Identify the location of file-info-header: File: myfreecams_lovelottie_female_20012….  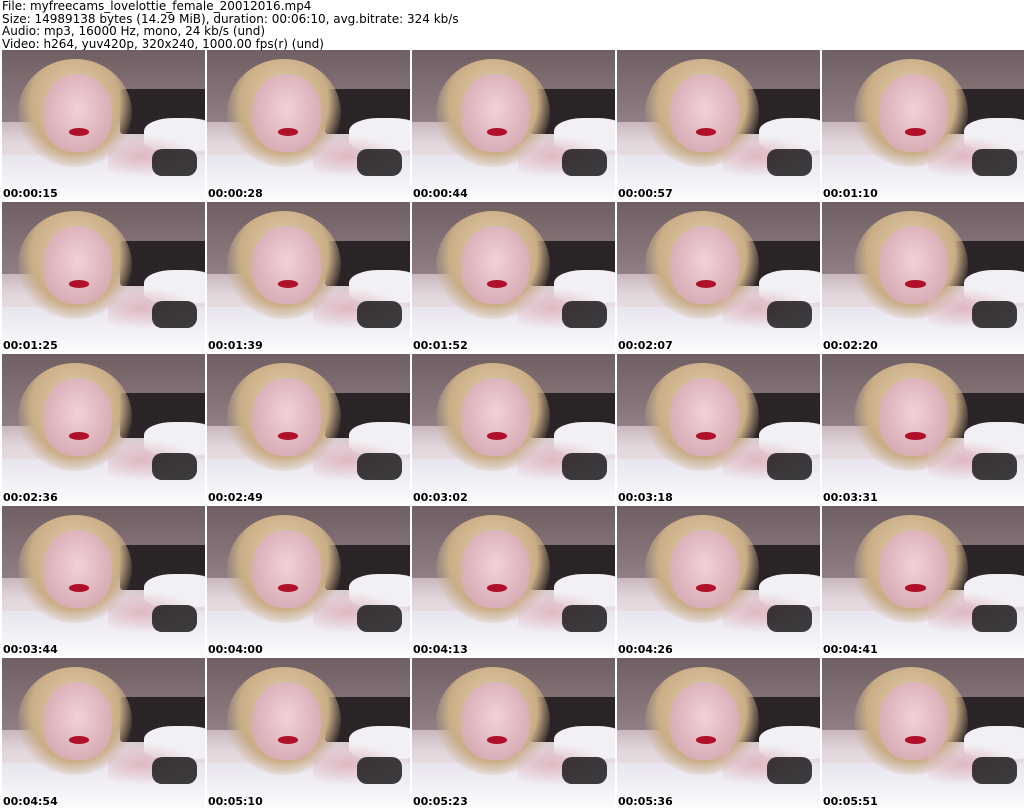
(512, 25).